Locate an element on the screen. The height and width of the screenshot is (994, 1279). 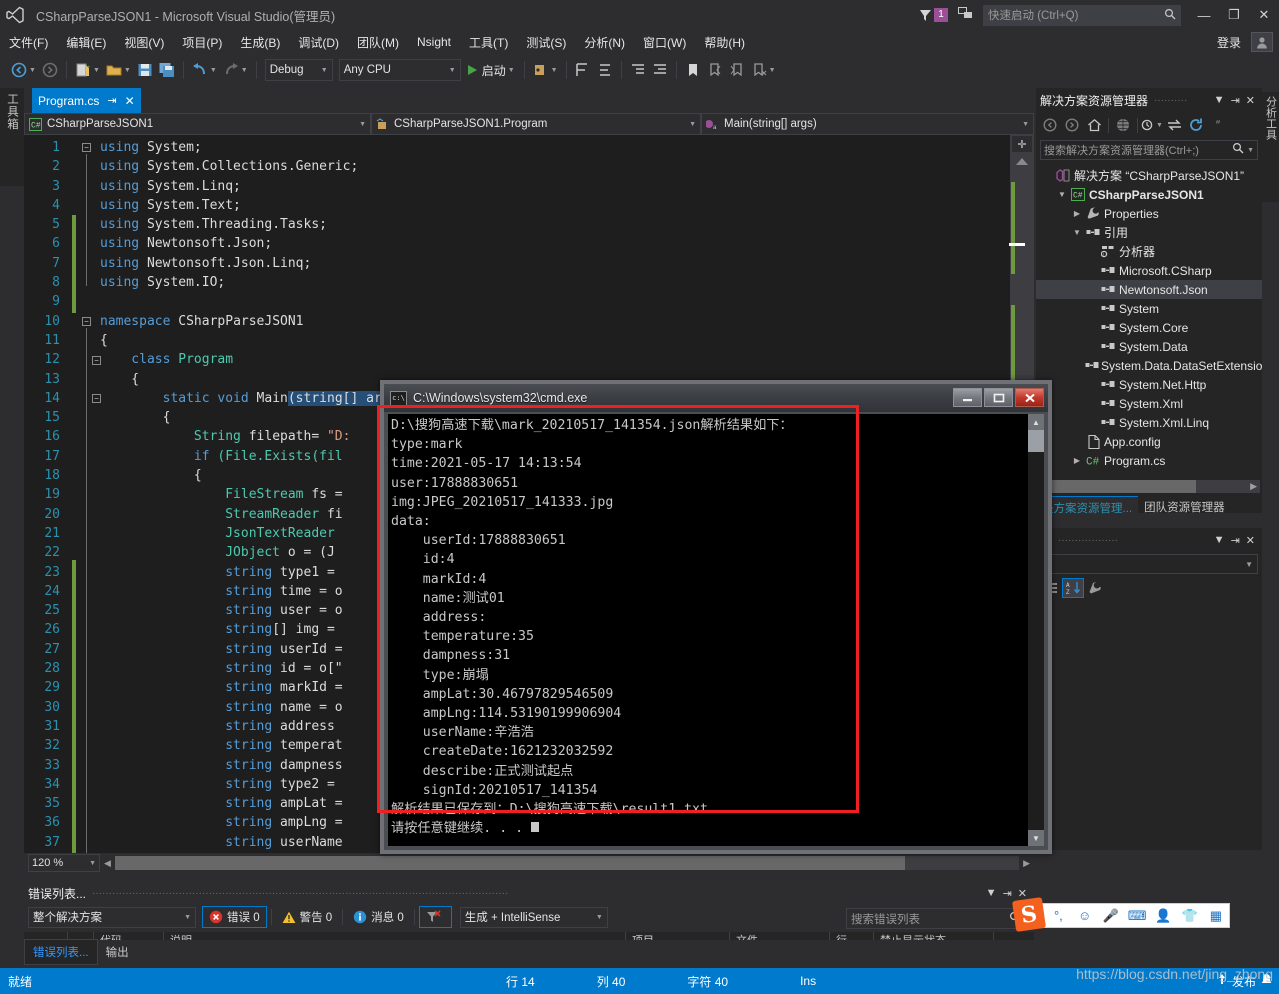
ime-toolbar: 中°,☺🎤⌨👤👕▦ is located at coordinates (1124, 915).